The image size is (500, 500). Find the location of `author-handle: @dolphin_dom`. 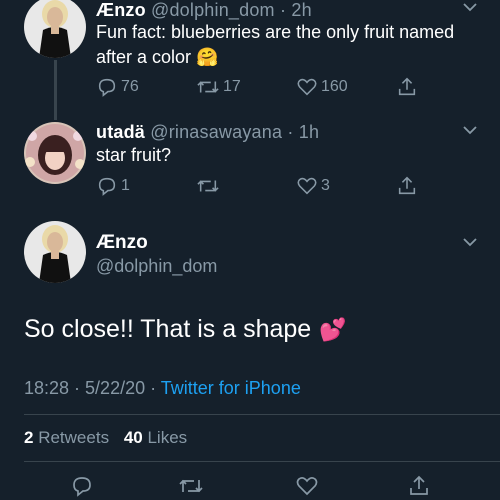

author-handle: @dolphin_dom is located at coordinates (213, 10).